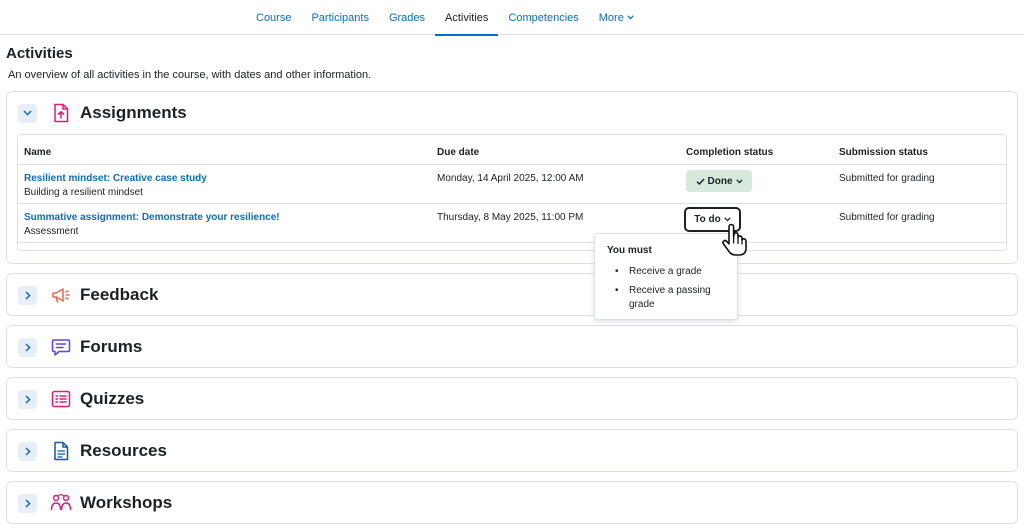  I want to click on assignments-header: Assignments, so click(512, 113).